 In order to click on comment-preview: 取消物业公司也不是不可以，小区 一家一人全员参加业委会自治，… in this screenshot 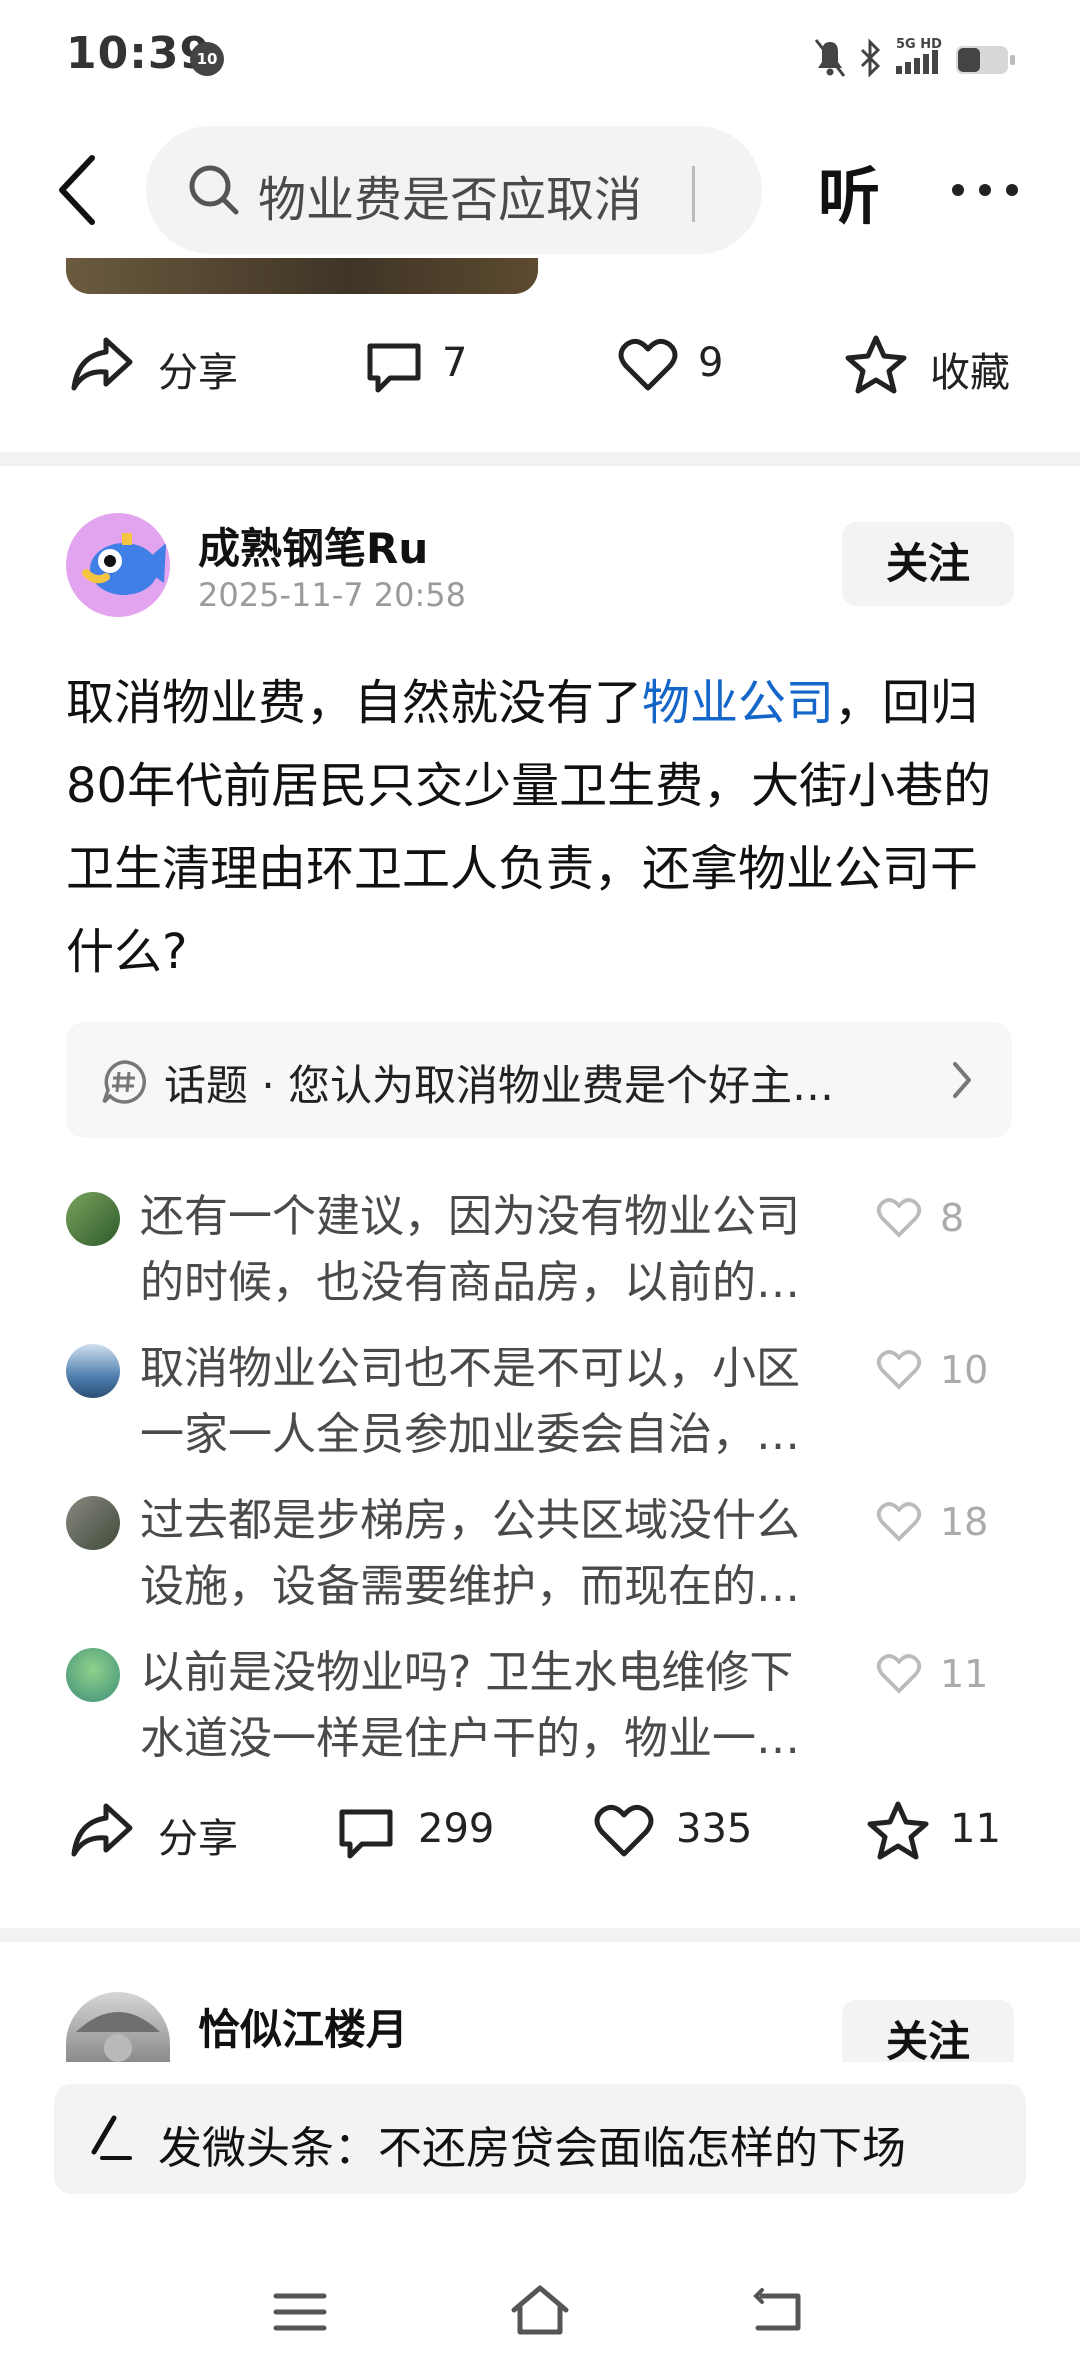, I will do `click(480, 1402)`.